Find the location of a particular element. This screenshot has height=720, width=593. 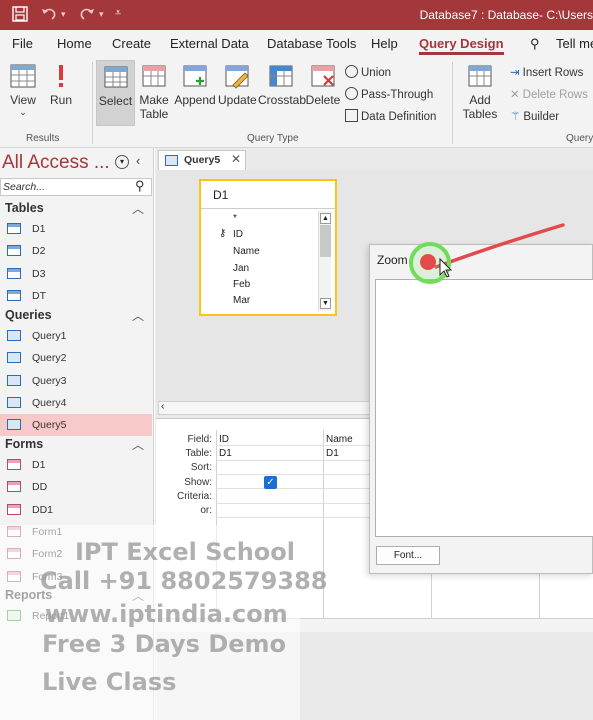

nav-item: Query2 is located at coordinates (76, 358).